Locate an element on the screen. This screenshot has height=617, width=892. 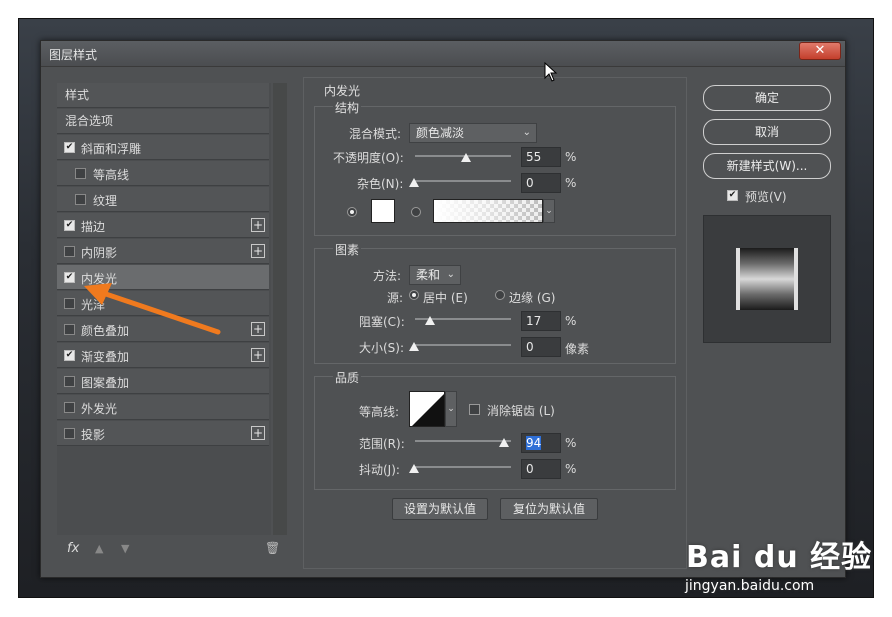
annotation-arrow-icon is located at coordinates (152, 309).